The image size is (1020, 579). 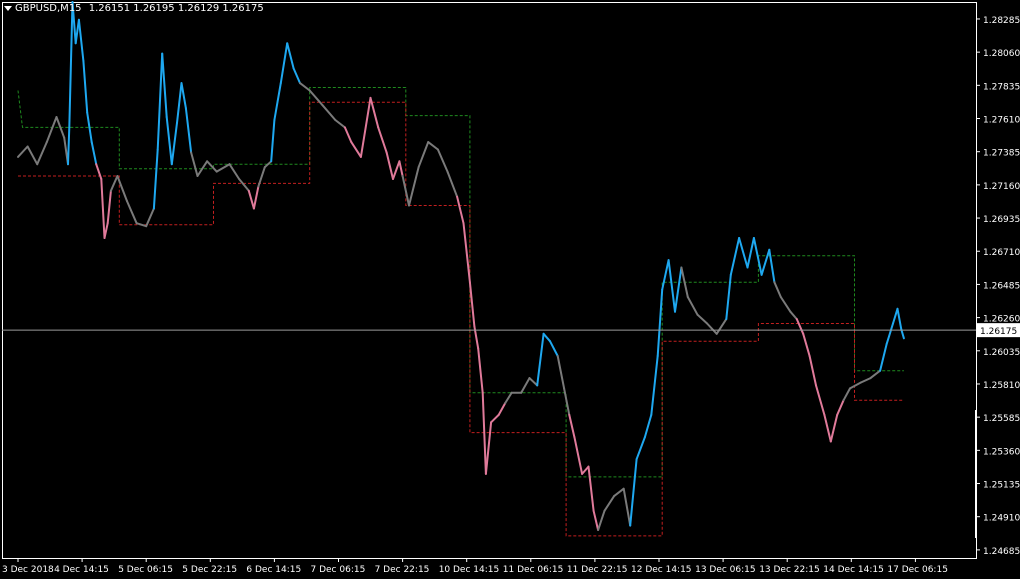 I want to click on dropdown-arrow-icon, so click(x=8, y=8).